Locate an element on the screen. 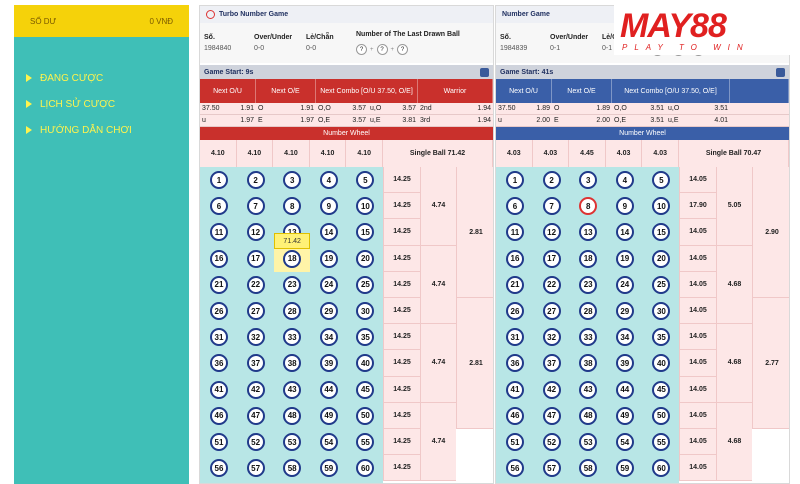 The height and width of the screenshot is (484, 800). number-ball: 15 is located at coordinates (661, 232).